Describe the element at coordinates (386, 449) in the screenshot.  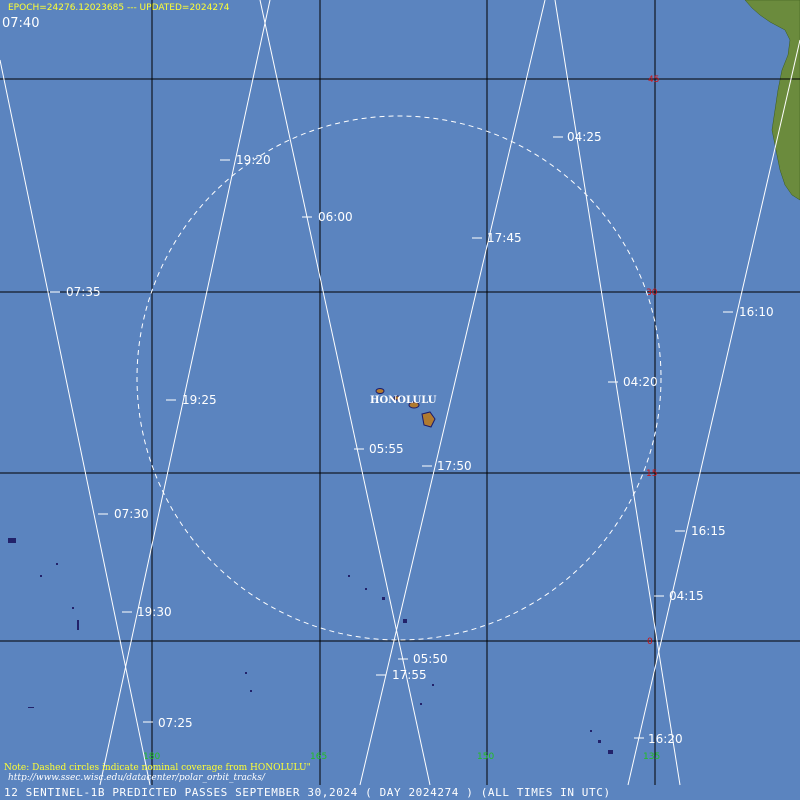
I see `pass-time-label: 05:55` at that location.